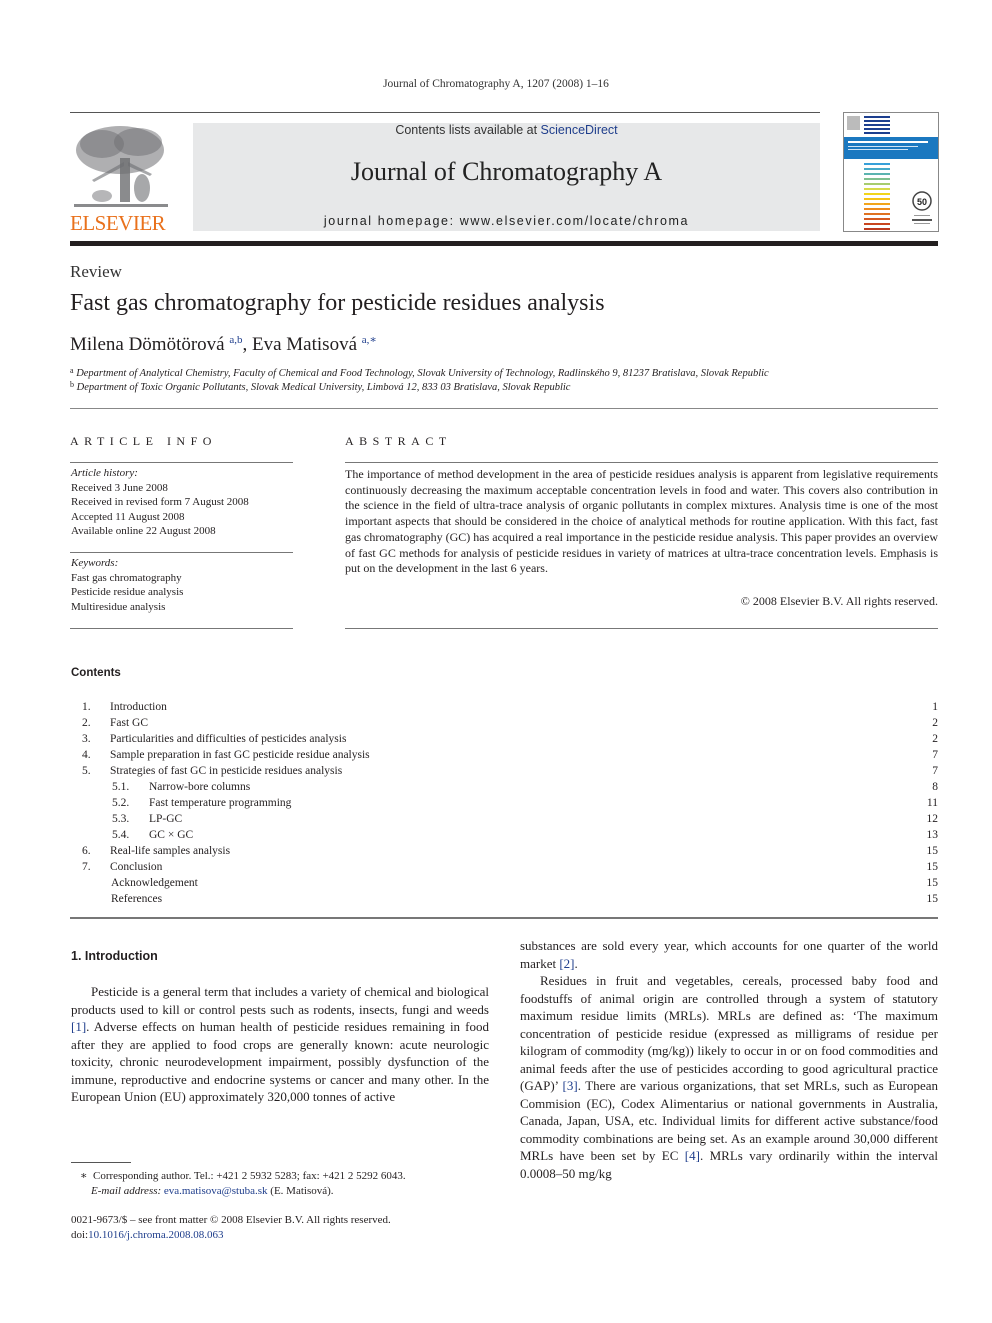 Image resolution: width=992 pixels, height=1323 pixels. I want to click on journal-name: Journal of Chromatography A, so click(506, 171).